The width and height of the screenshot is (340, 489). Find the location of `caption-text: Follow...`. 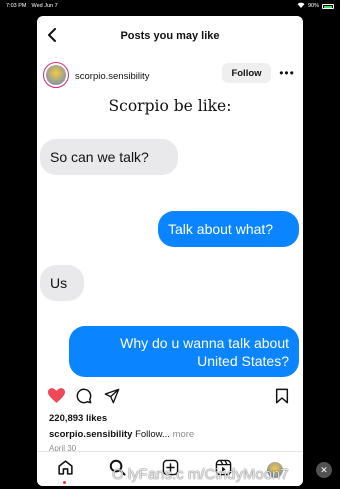

caption-text: Follow... is located at coordinates (152, 434).